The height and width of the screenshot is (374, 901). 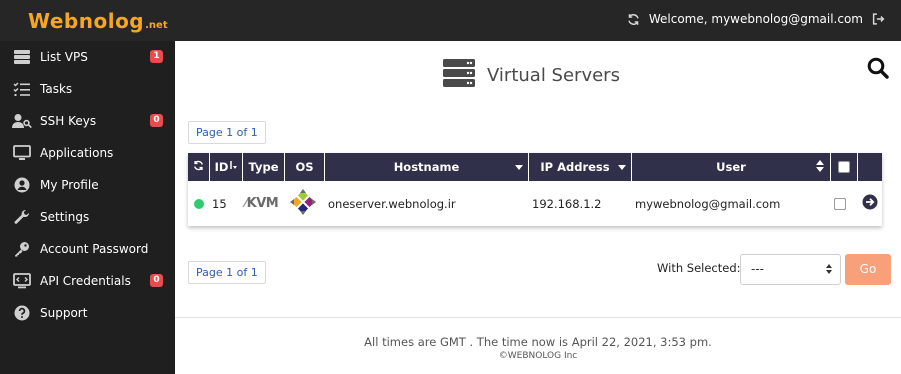 I want to click on select-all-header, so click(x=844, y=167).